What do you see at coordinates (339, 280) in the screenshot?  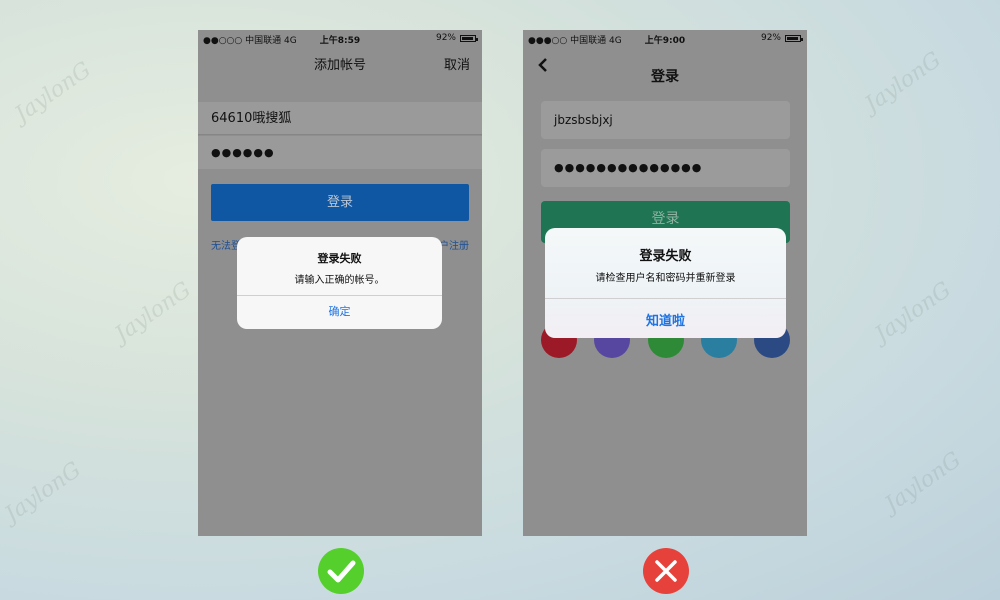 I see `alert-message: 请输入正确的帐号。` at bounding box center [339, 280].